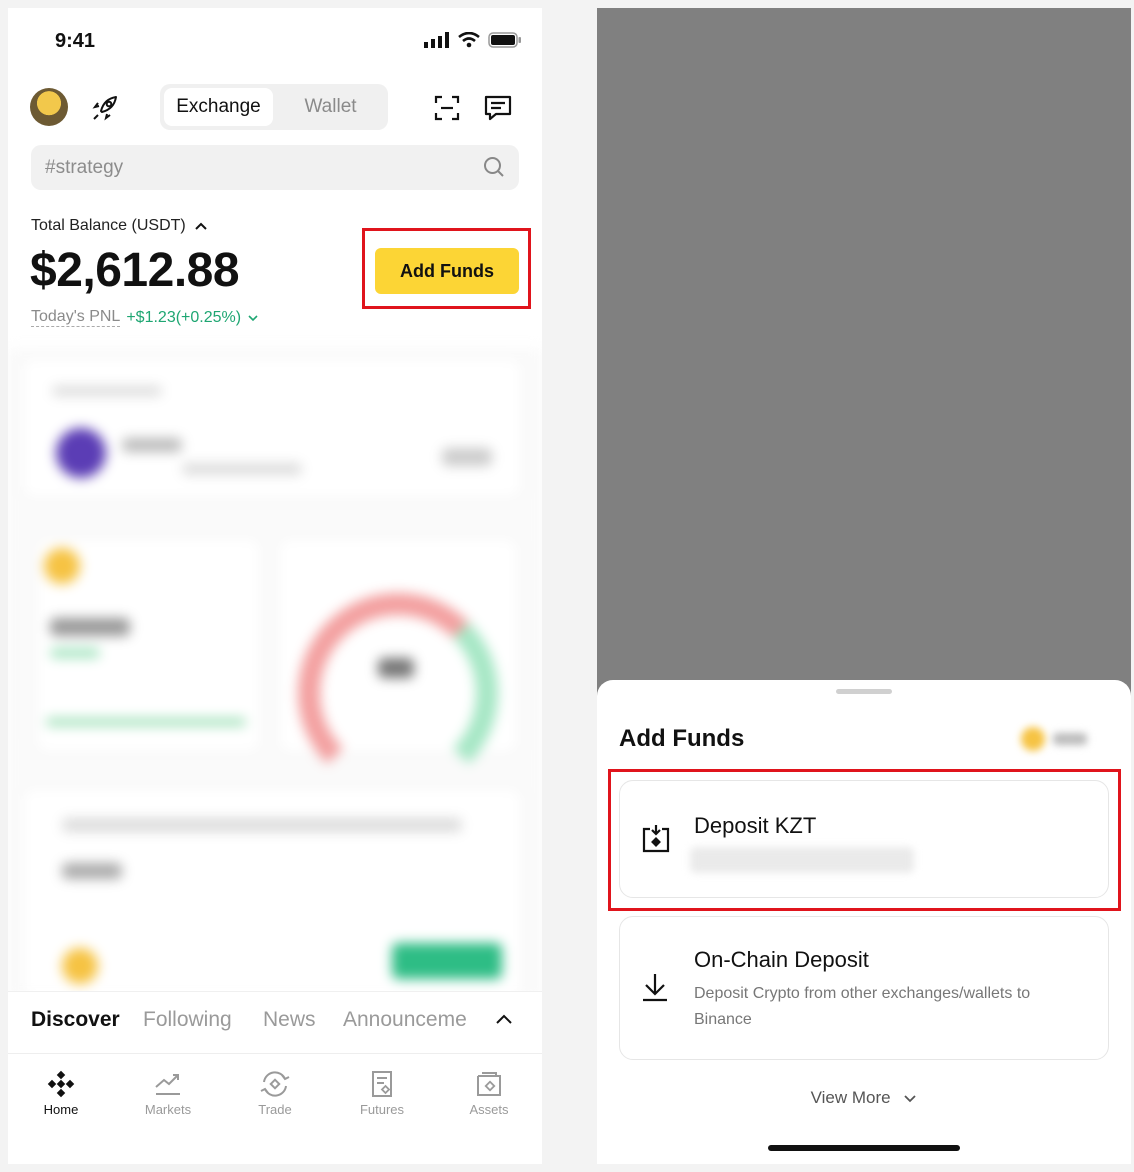 The height and width of the screenshot is (1172, 1134). Describe the element at coordinates (382, 1084) in the screenshot. I see `futures-icon` at that location.